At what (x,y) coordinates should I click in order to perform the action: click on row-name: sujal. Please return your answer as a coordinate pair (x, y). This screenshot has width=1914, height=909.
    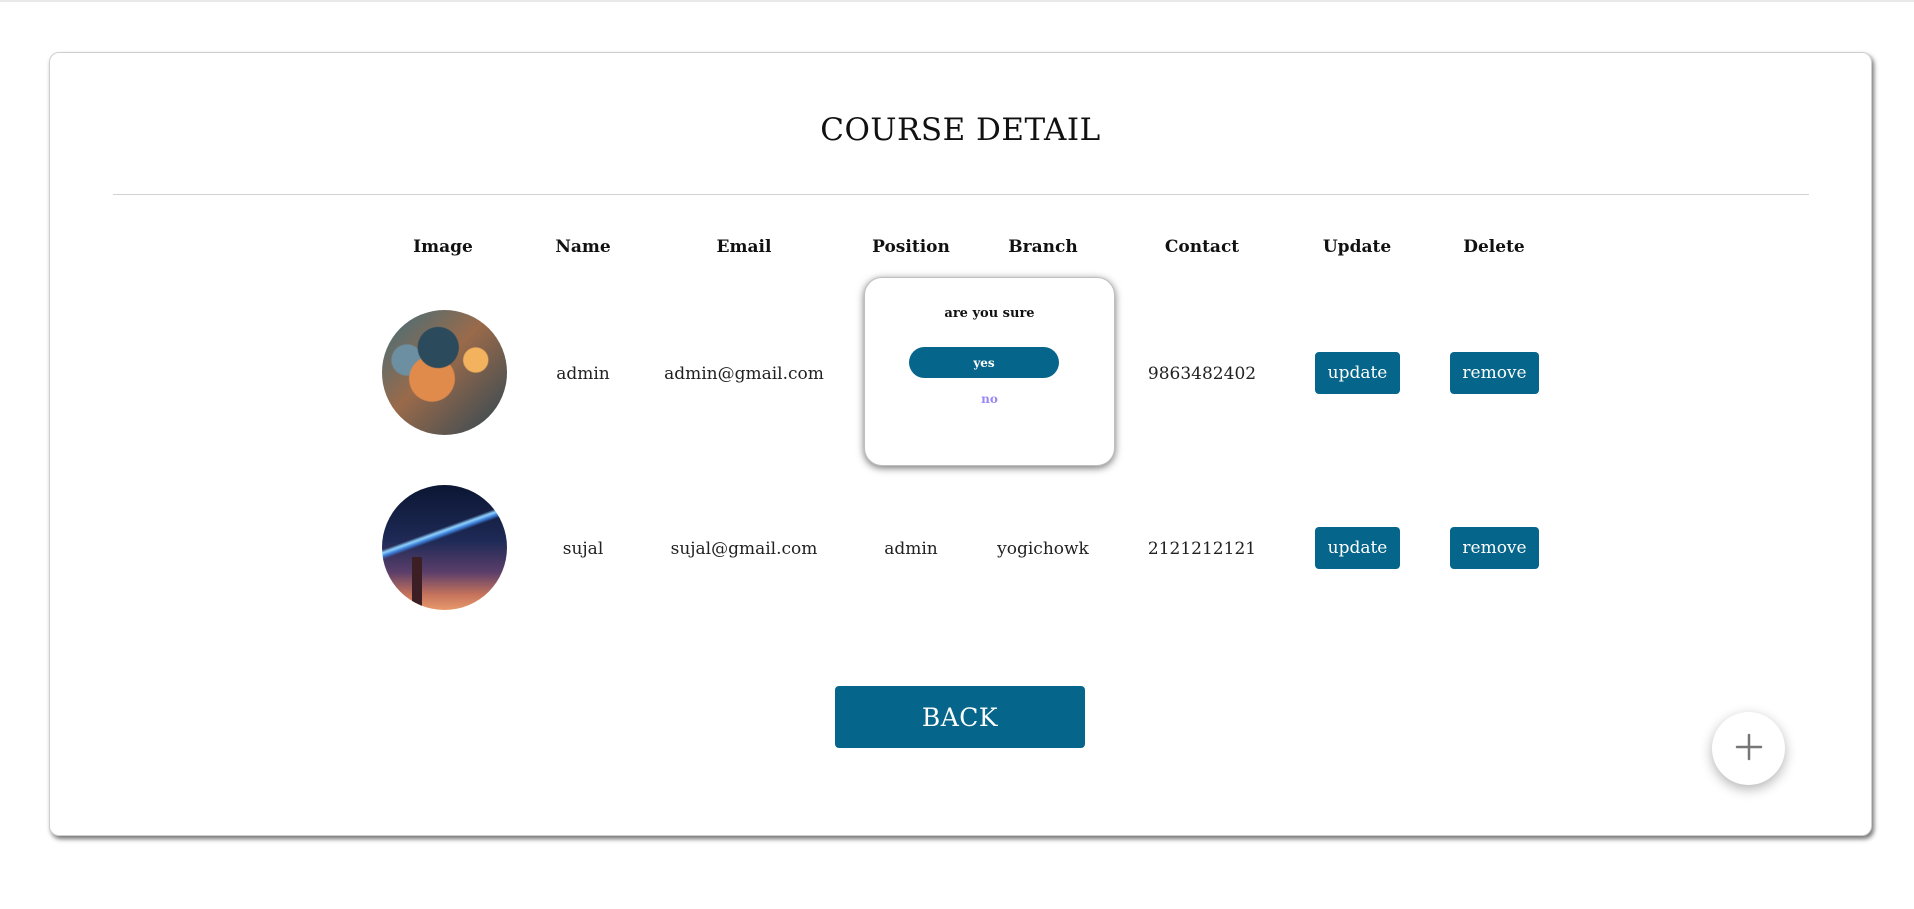
    Looking at the image, I should click on (583, 549).